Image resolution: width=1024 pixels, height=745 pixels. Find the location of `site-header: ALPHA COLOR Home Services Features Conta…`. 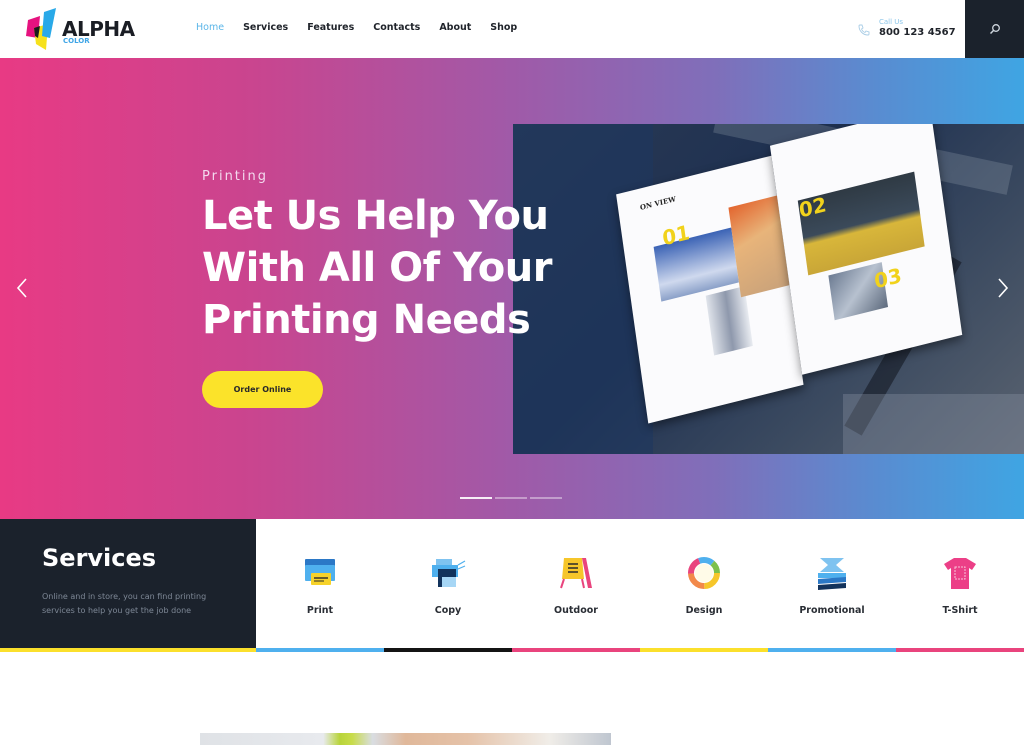

site-header: ALPHA COLOR Home Services Features Conta… is located at coordinates (512, 29).